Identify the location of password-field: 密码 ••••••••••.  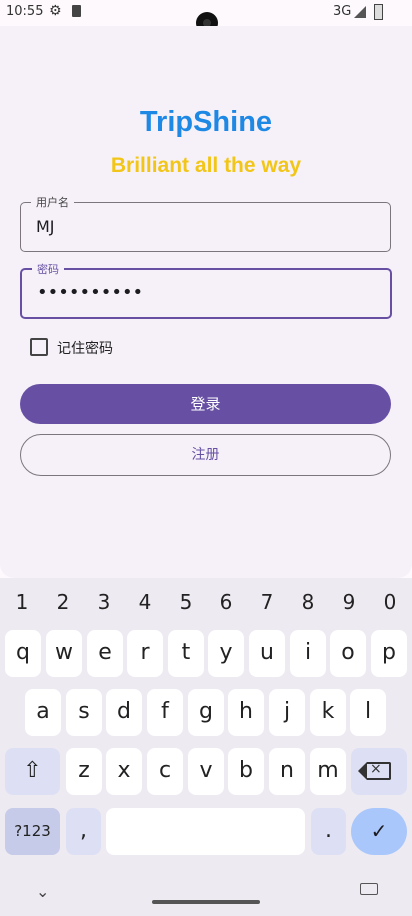
(206, 290).